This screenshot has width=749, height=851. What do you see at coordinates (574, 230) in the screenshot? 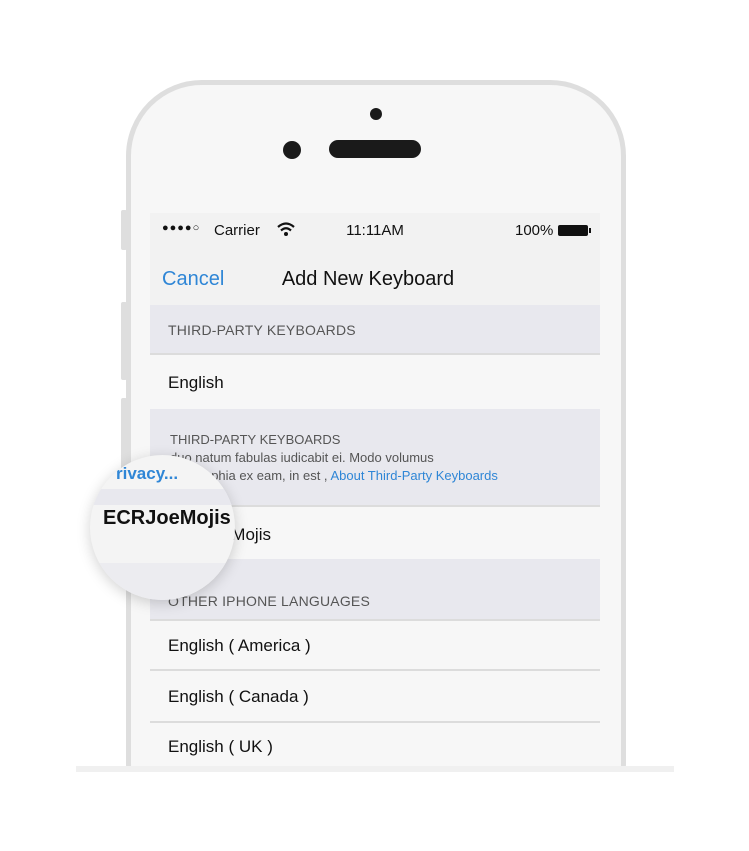
I see `battery-icon` at bounding box center [574, 230].